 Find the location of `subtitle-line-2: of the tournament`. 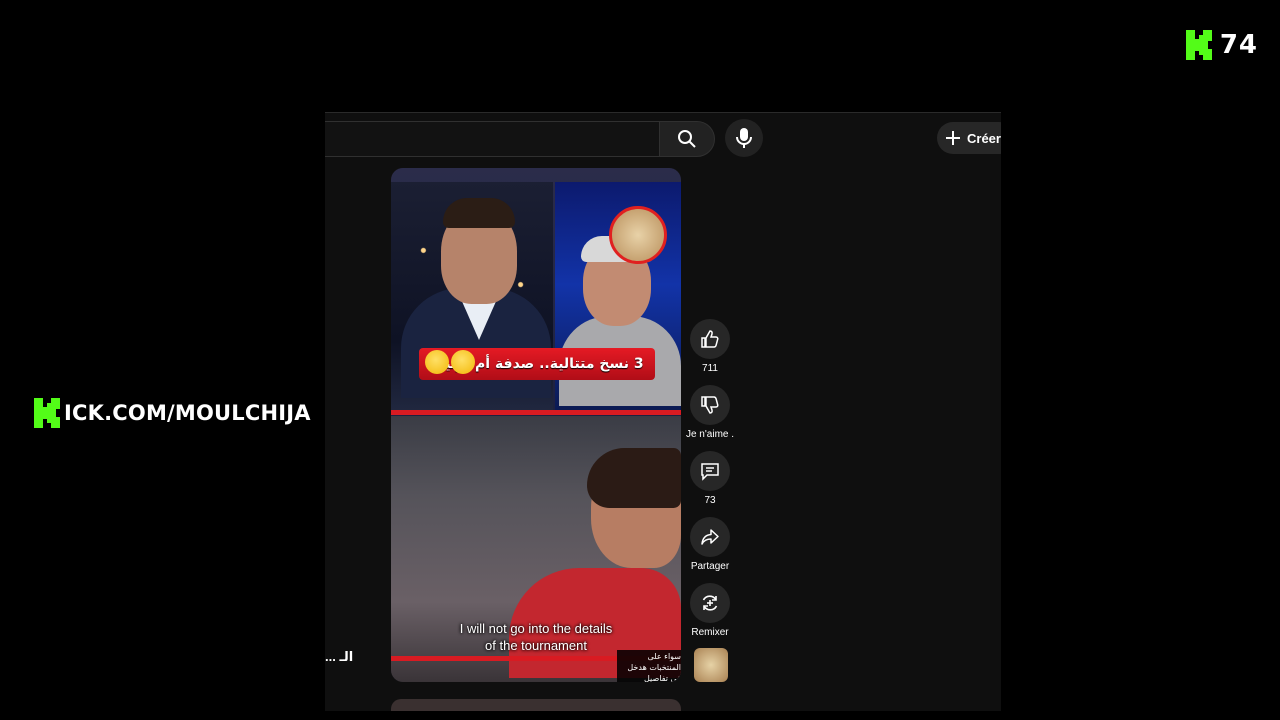

subtitle-line-2: of the tournament is located at coordinates (536, 645).